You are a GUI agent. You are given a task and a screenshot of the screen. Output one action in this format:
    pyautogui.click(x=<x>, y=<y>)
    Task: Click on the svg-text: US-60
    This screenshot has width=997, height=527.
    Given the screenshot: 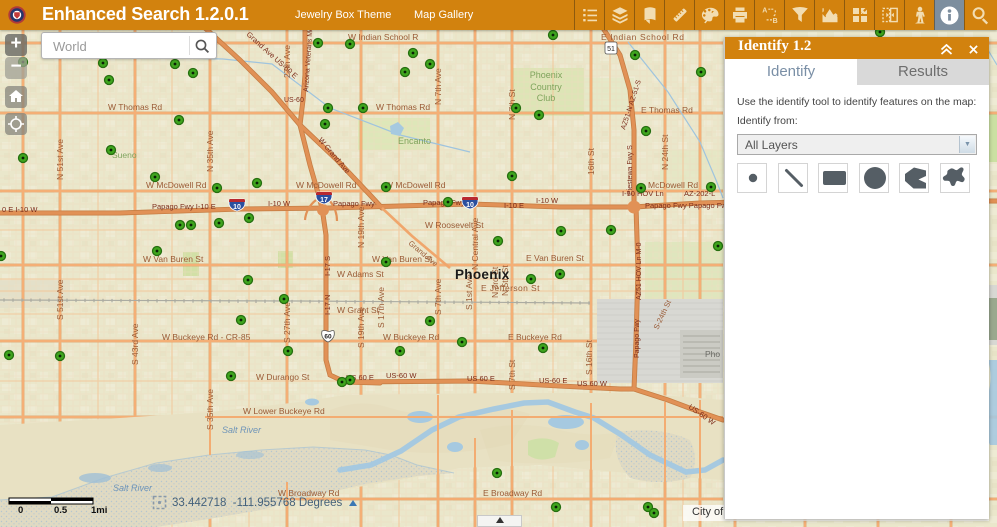 What is the action you would take?
    pyautogui.click(x=294, y=100)
    